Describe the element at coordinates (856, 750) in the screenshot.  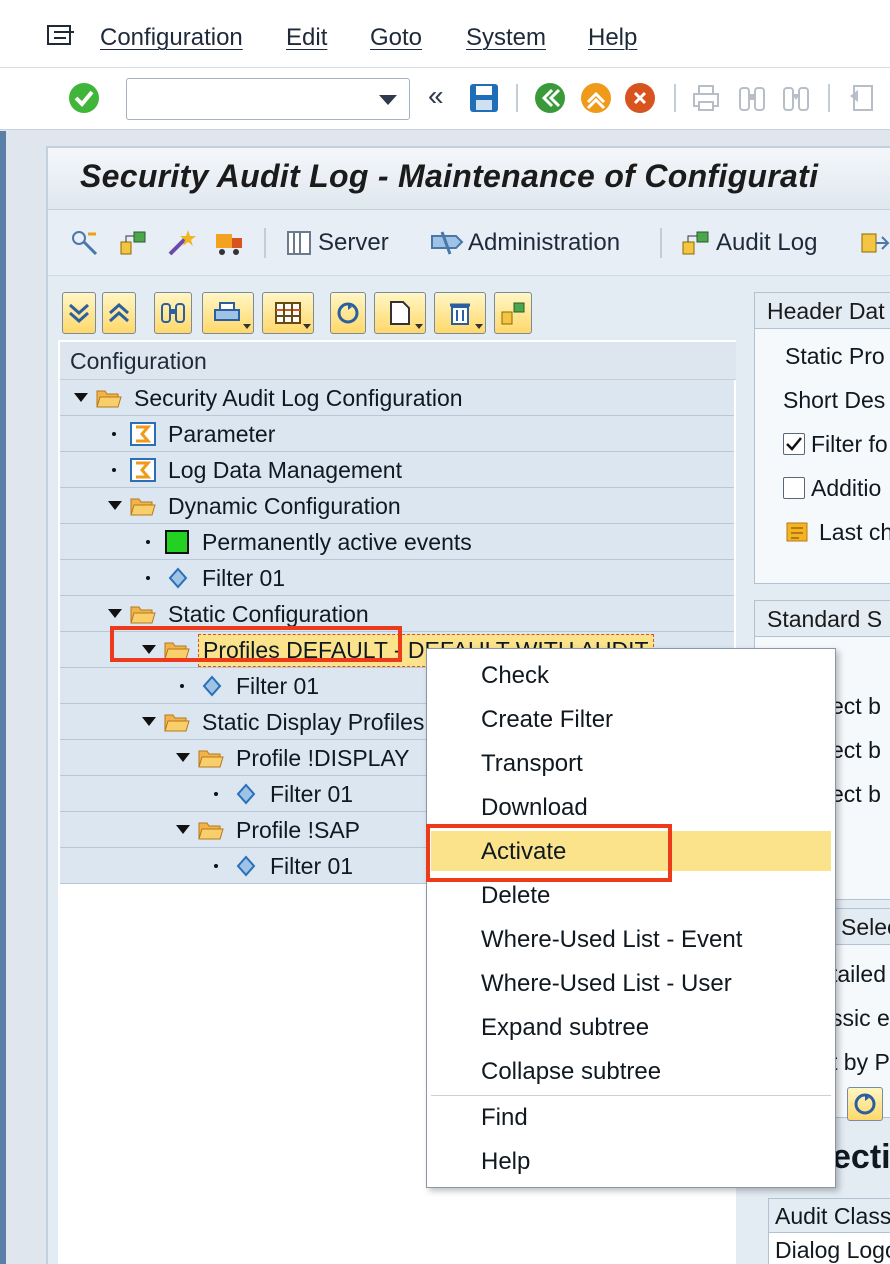
I see `selection-row-2: ect b` at that location.